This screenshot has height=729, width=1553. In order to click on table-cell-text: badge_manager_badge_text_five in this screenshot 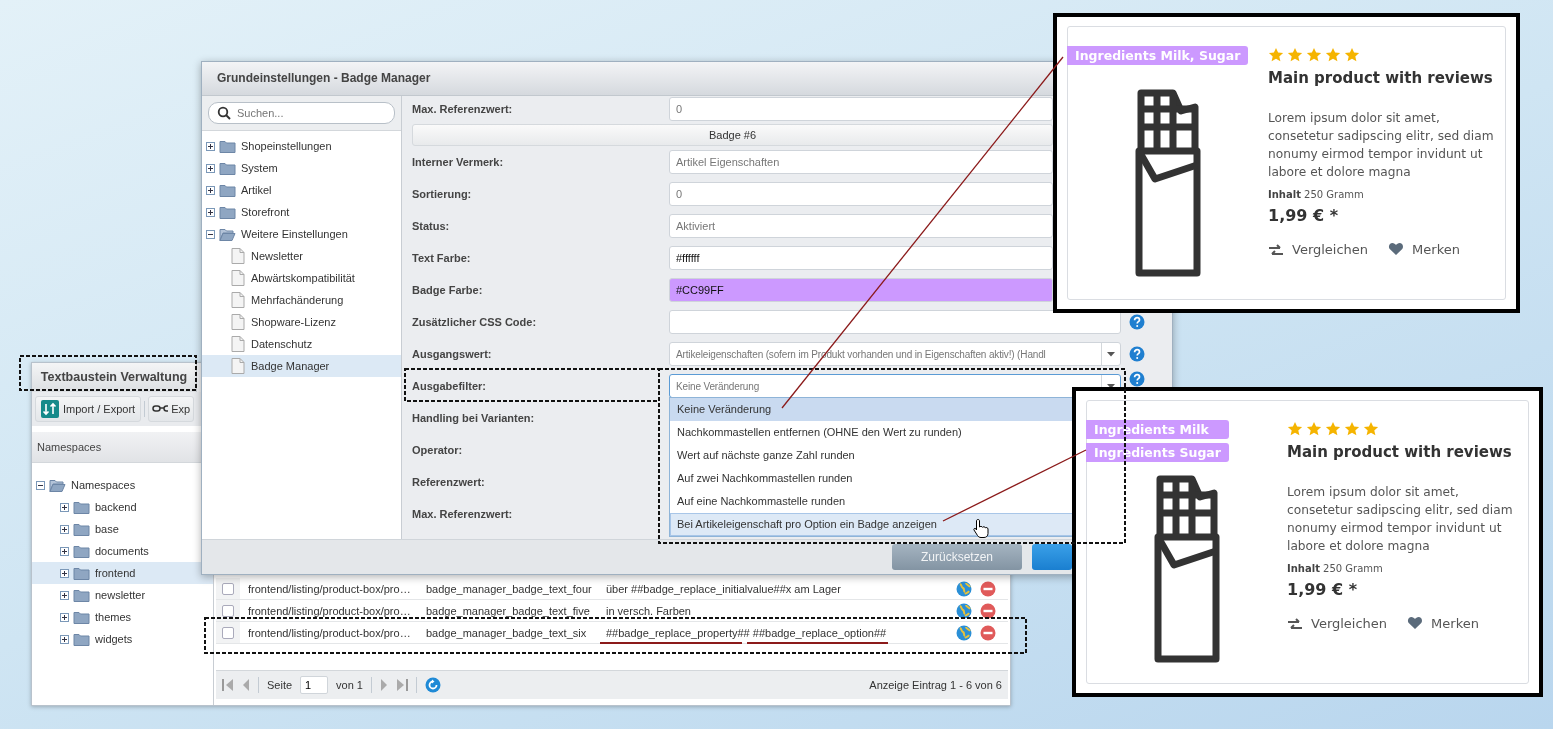, I will do `click(508, 610)`.